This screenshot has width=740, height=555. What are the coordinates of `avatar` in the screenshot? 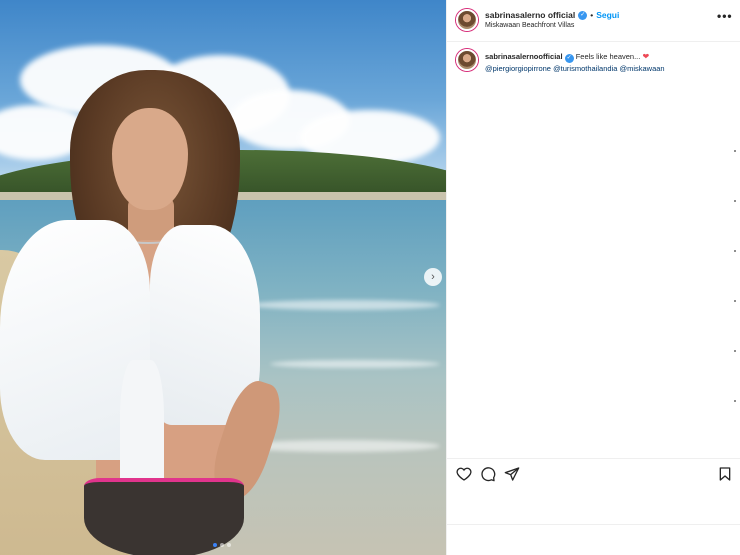 It's located at (467, 20).